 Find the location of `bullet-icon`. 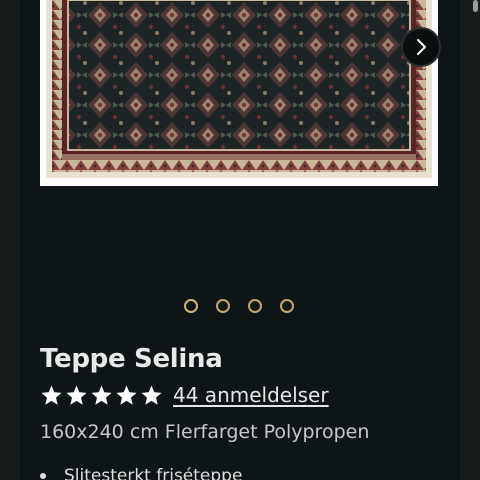

bullet-icon is located at coordinates (43, 476).